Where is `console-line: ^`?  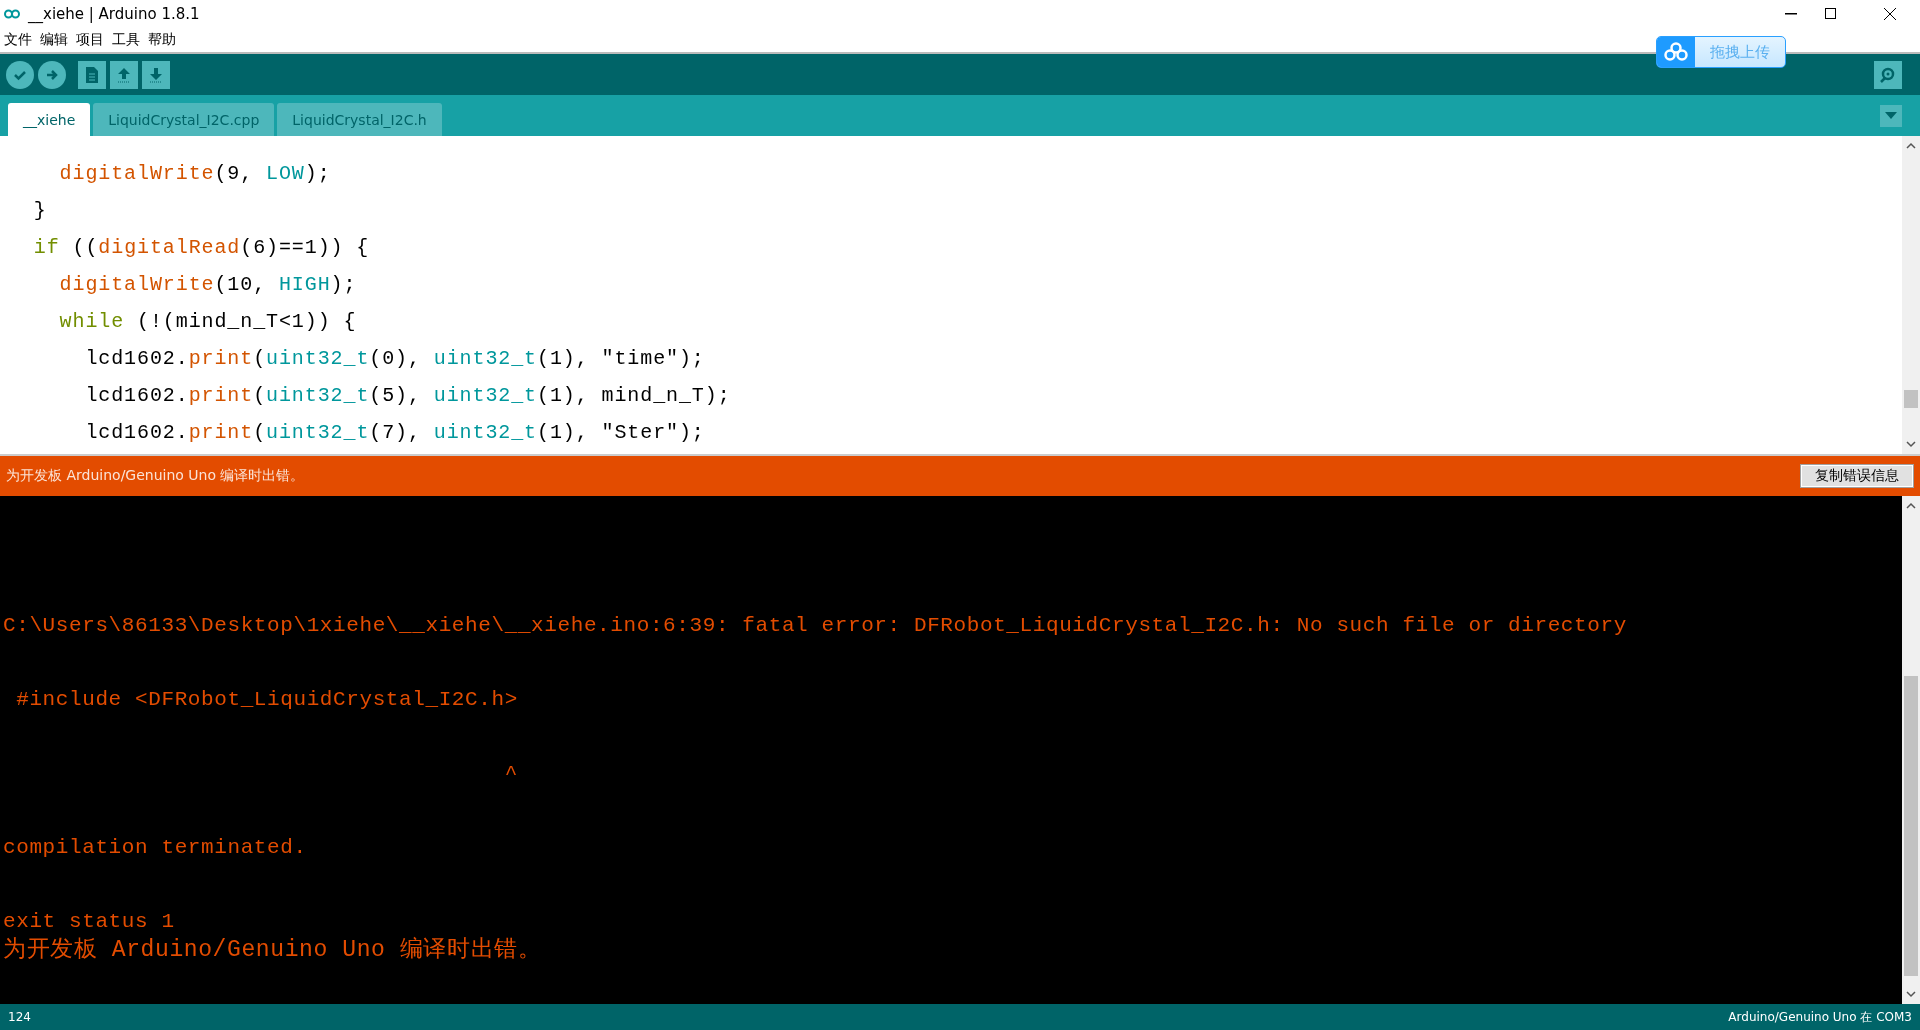
console-line: ^ is located at coordinates (511, 774).